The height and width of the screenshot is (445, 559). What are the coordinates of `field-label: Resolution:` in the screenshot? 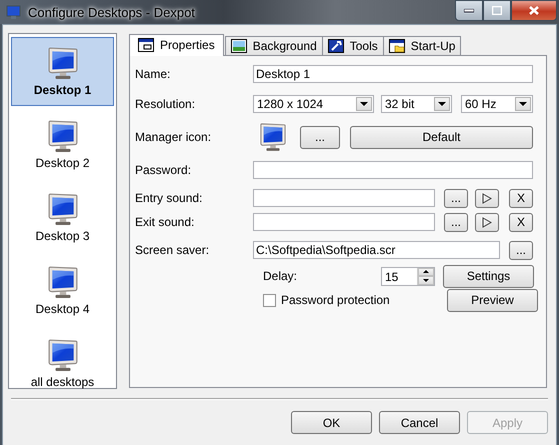 It's located at (165, 103).